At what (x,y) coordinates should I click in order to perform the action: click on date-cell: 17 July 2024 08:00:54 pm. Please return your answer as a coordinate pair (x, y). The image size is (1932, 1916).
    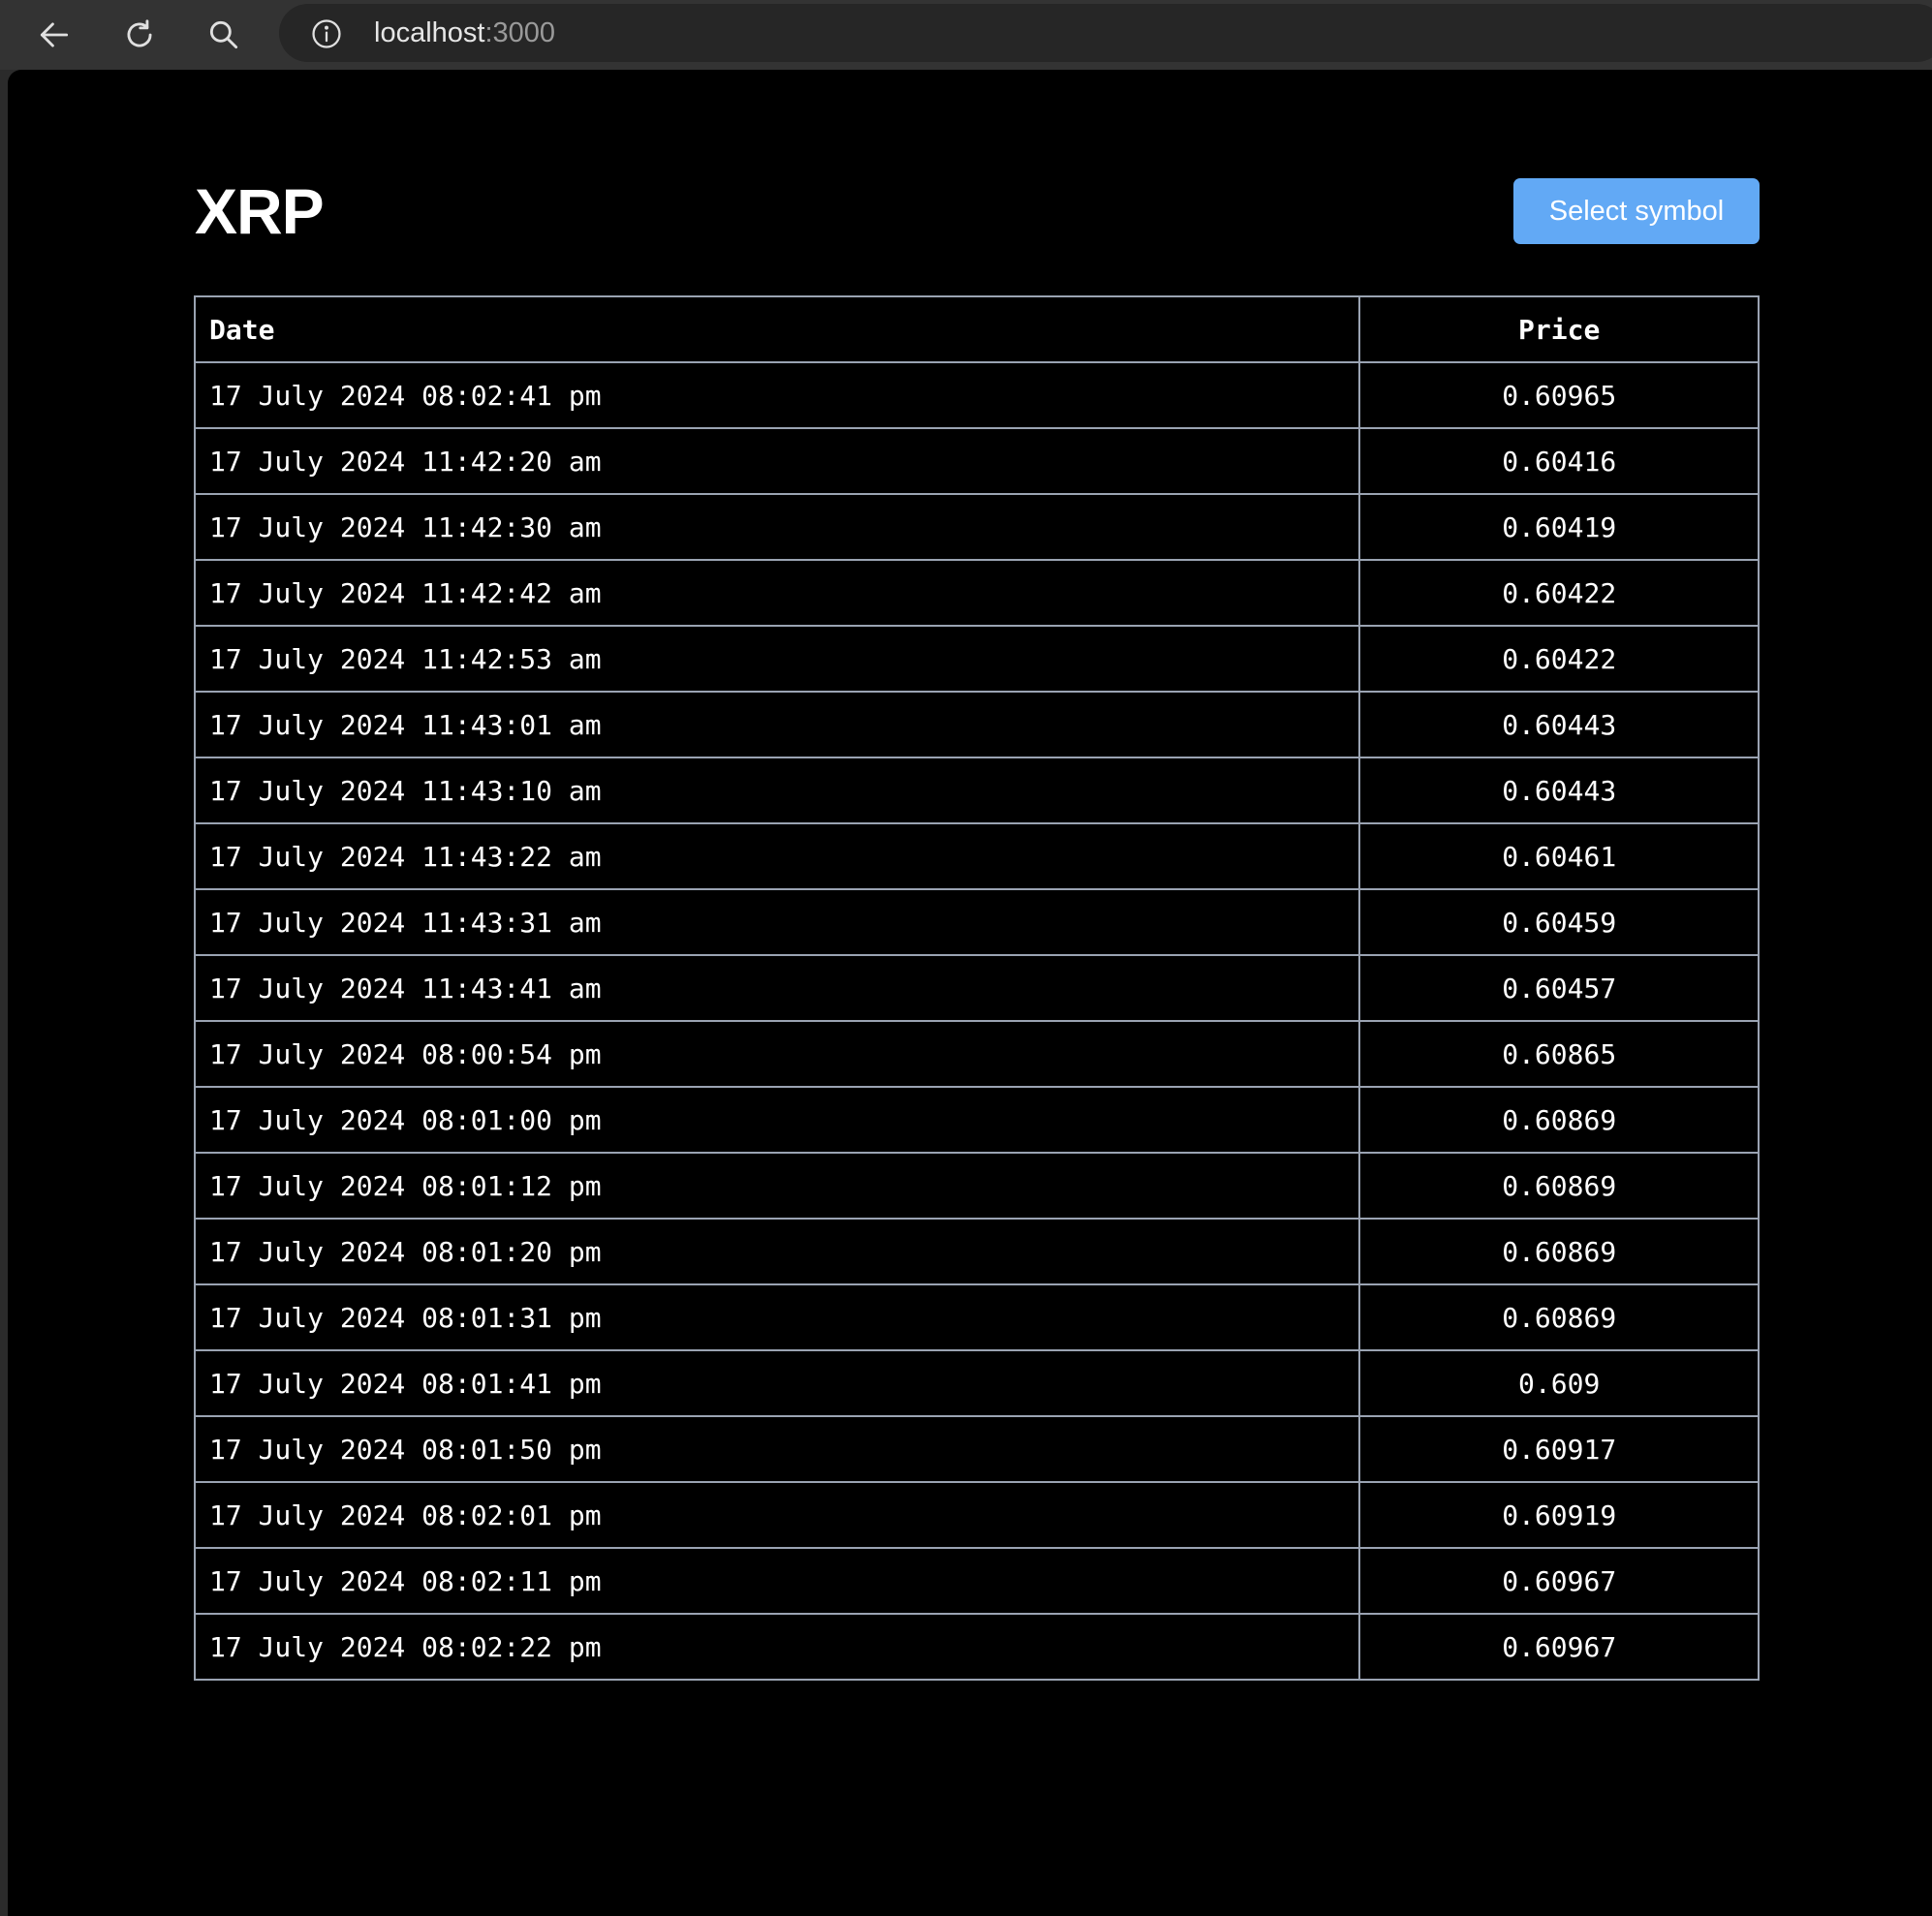
    Looking at the image, I should click on (777, 1054).